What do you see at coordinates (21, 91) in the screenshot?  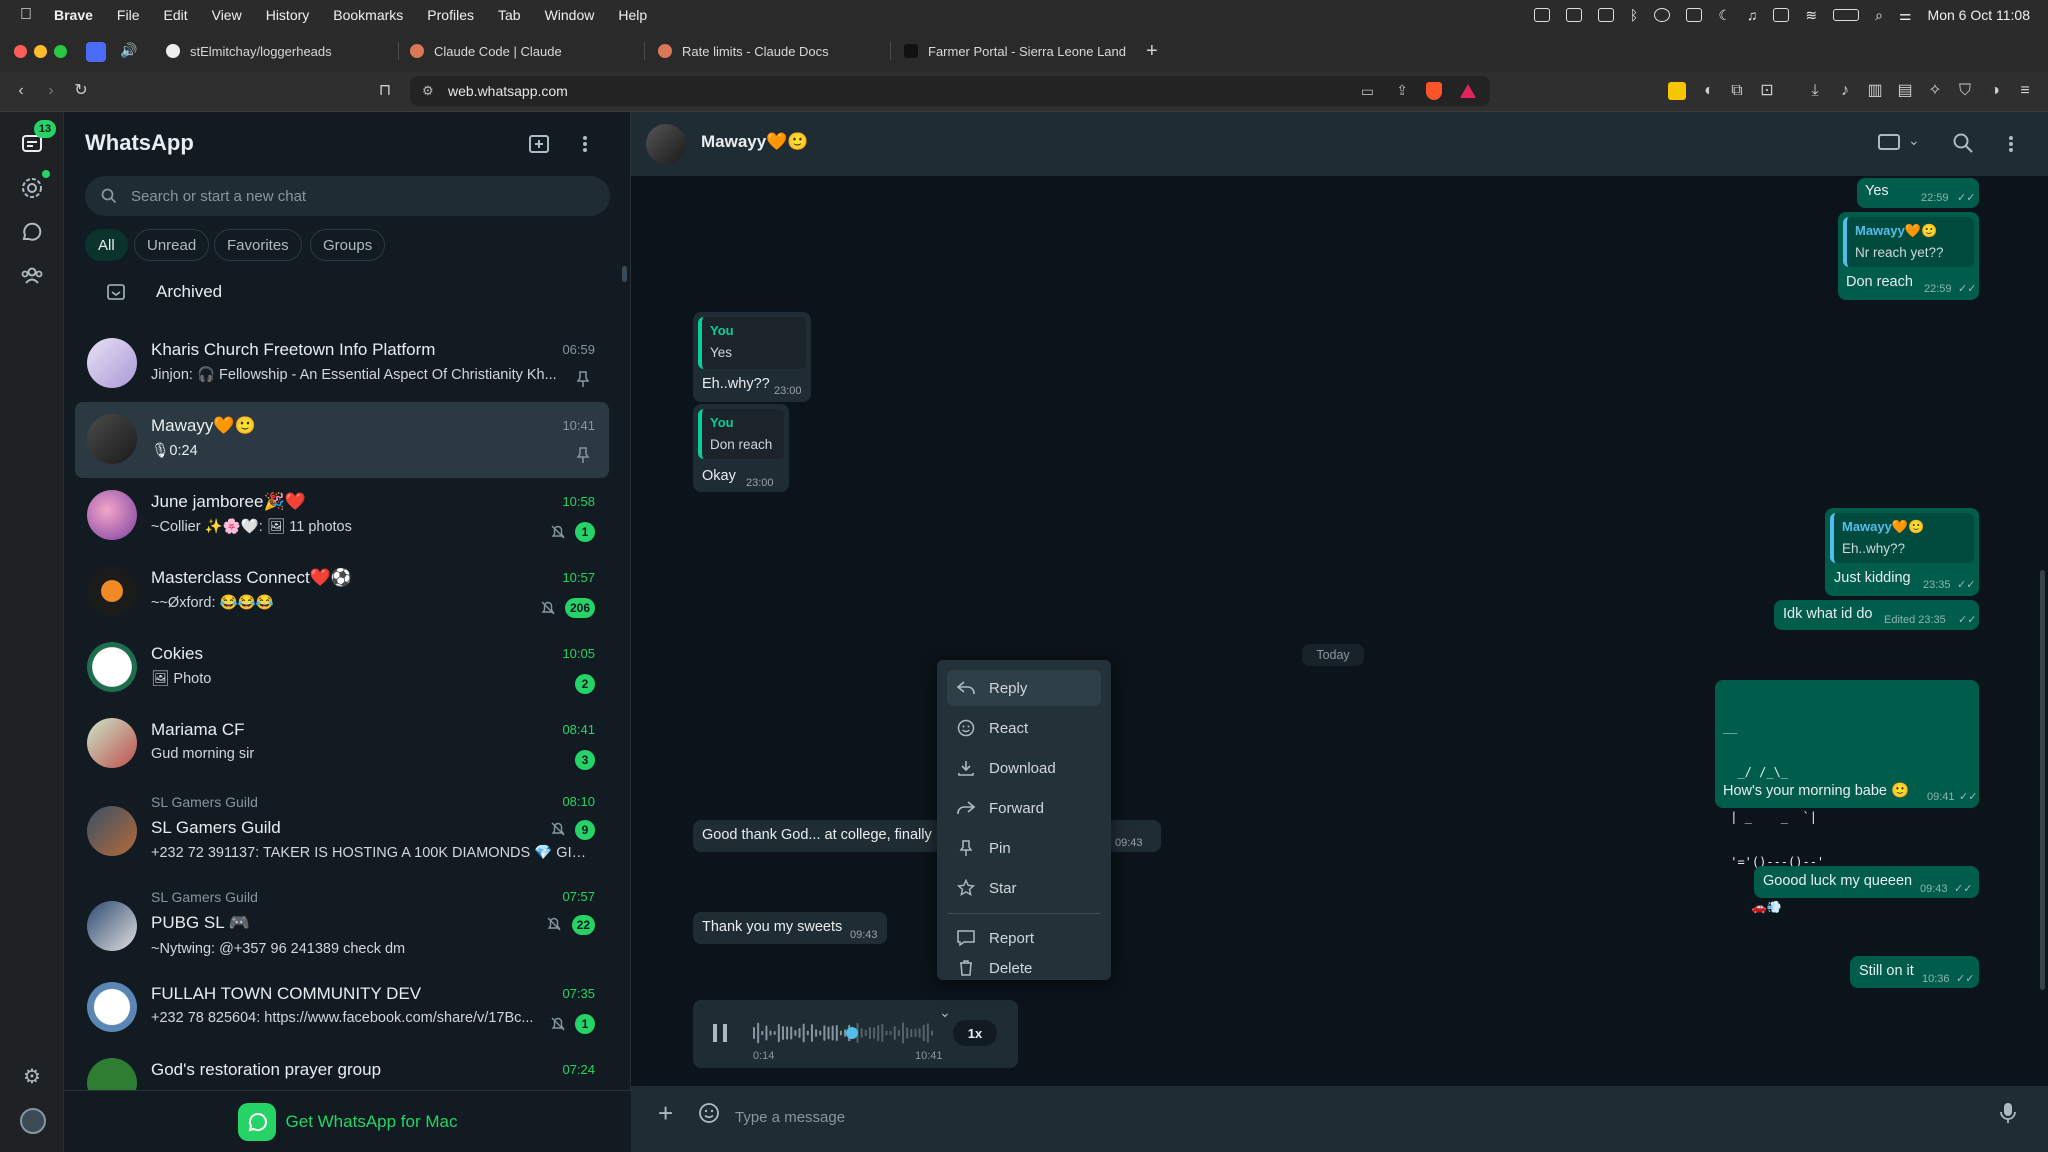 I see `back-icon: ‹` at bounding box center [21, 91].